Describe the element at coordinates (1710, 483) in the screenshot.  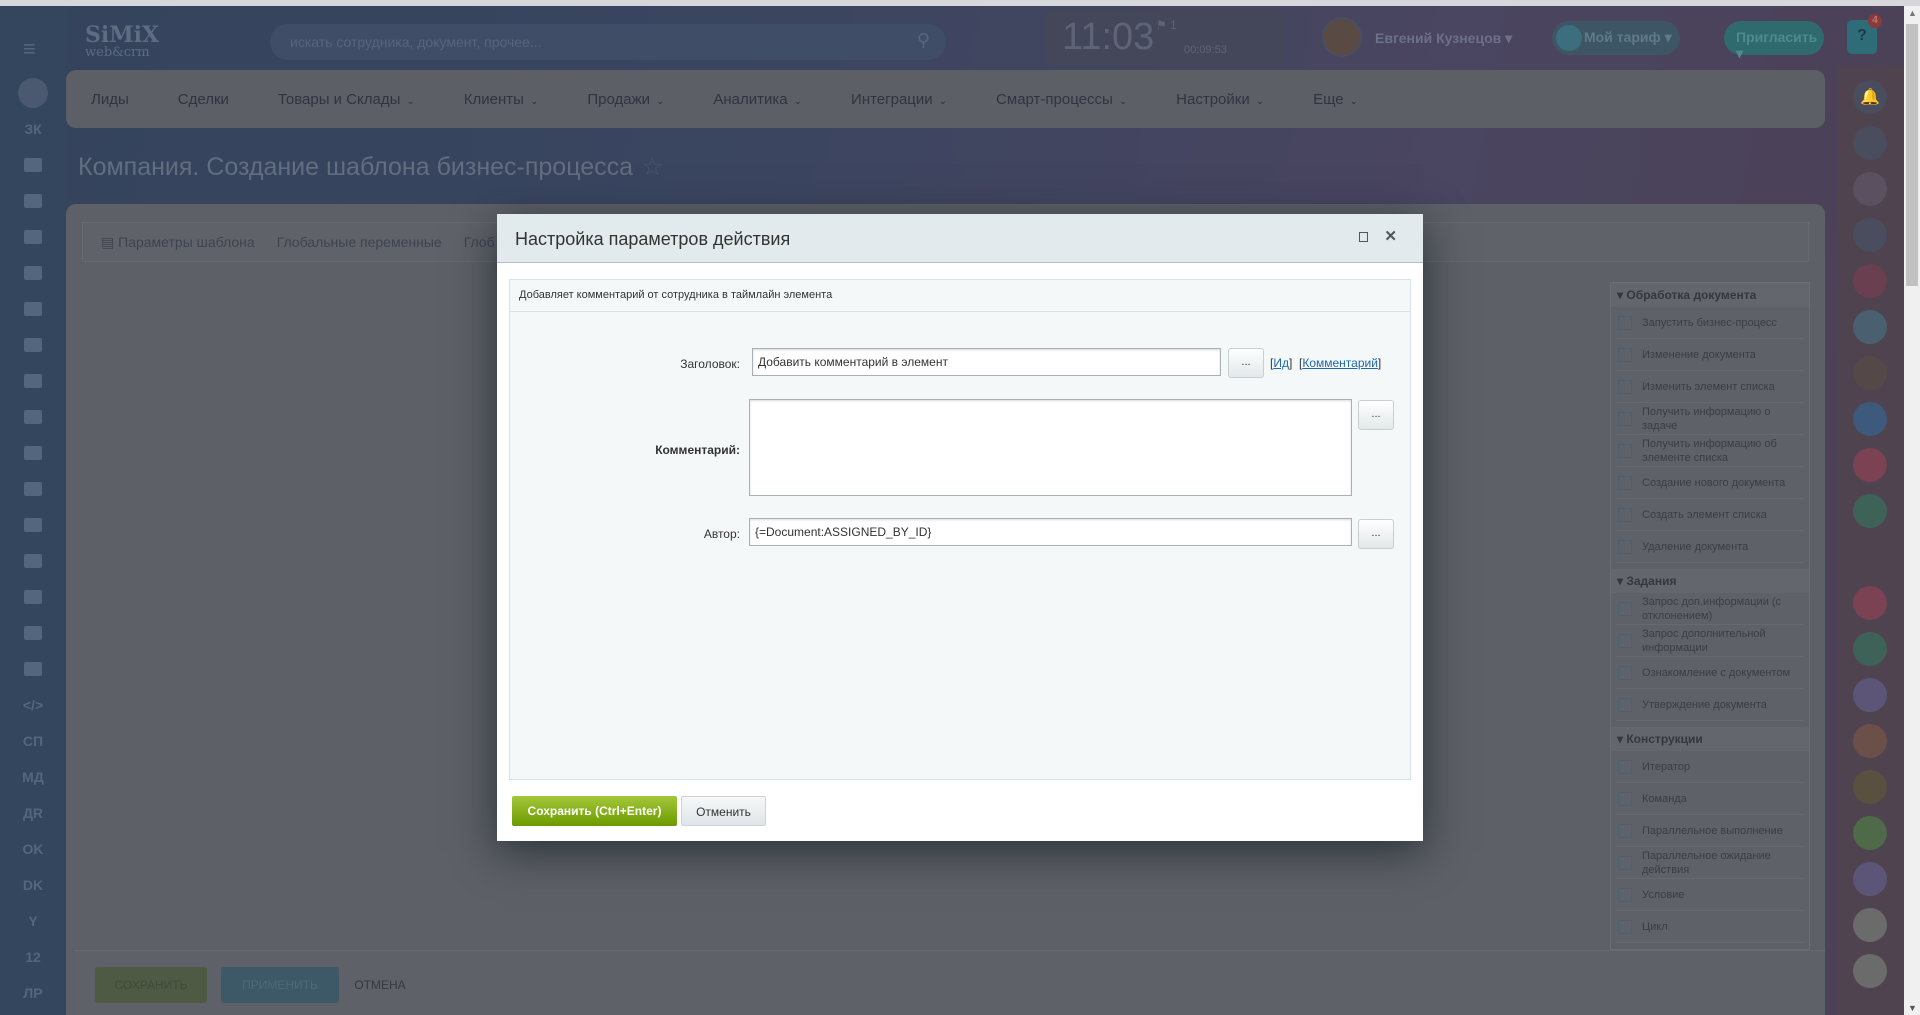
I see `activity-item: Создание нового документа` at that location.